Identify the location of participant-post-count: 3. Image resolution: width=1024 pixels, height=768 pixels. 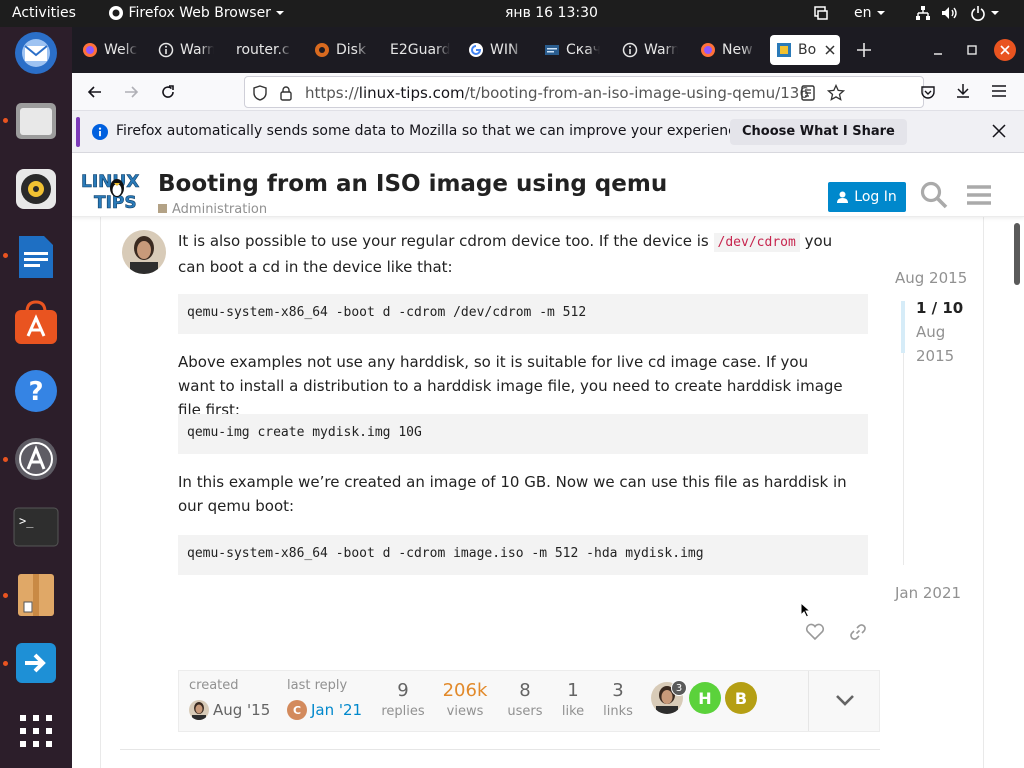
(679, 688).